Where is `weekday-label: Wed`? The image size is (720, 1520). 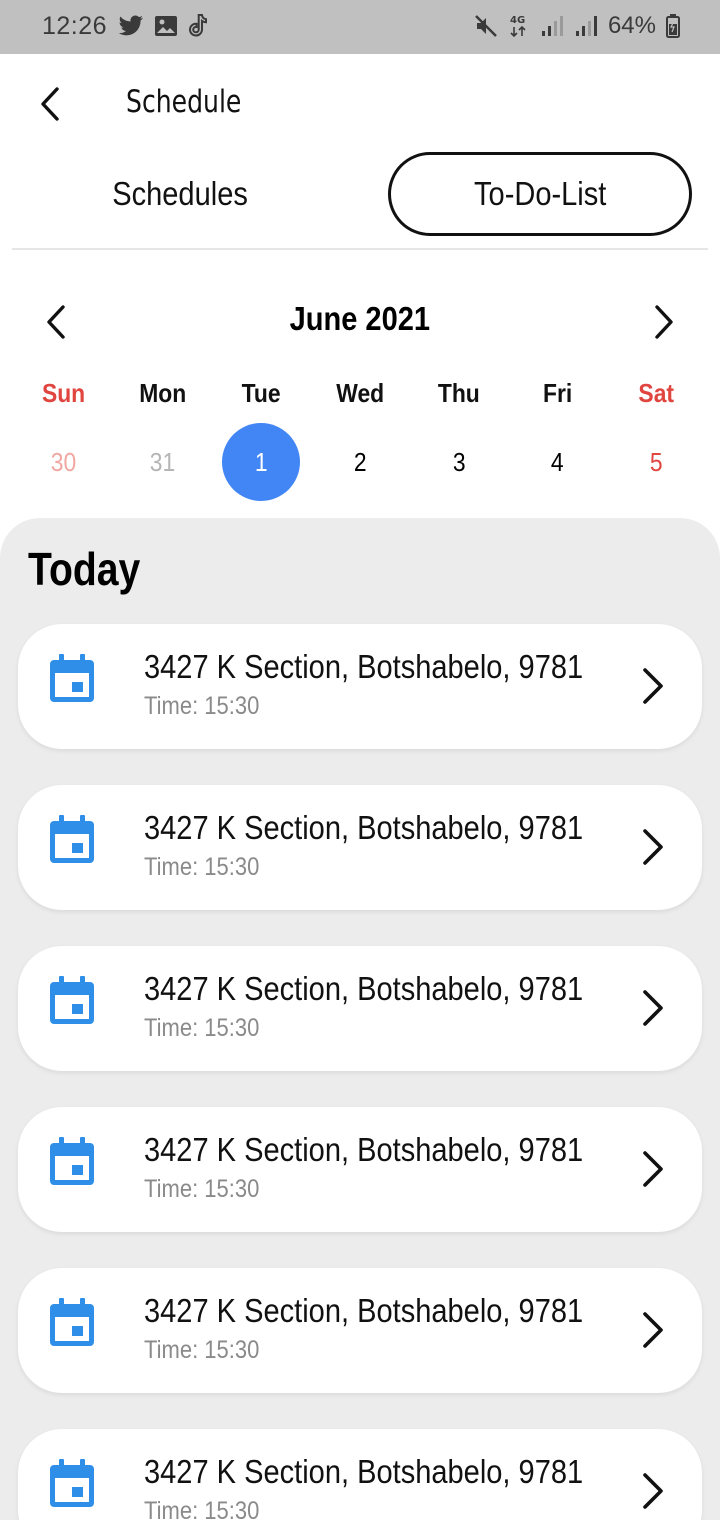
weekday-label: Wed is located at coordinates (359, 393).